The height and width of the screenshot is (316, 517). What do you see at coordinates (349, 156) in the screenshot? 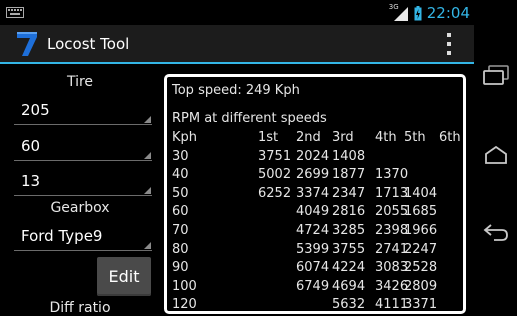
I see `table-cell: 1408` at bounding box center [349, 156].